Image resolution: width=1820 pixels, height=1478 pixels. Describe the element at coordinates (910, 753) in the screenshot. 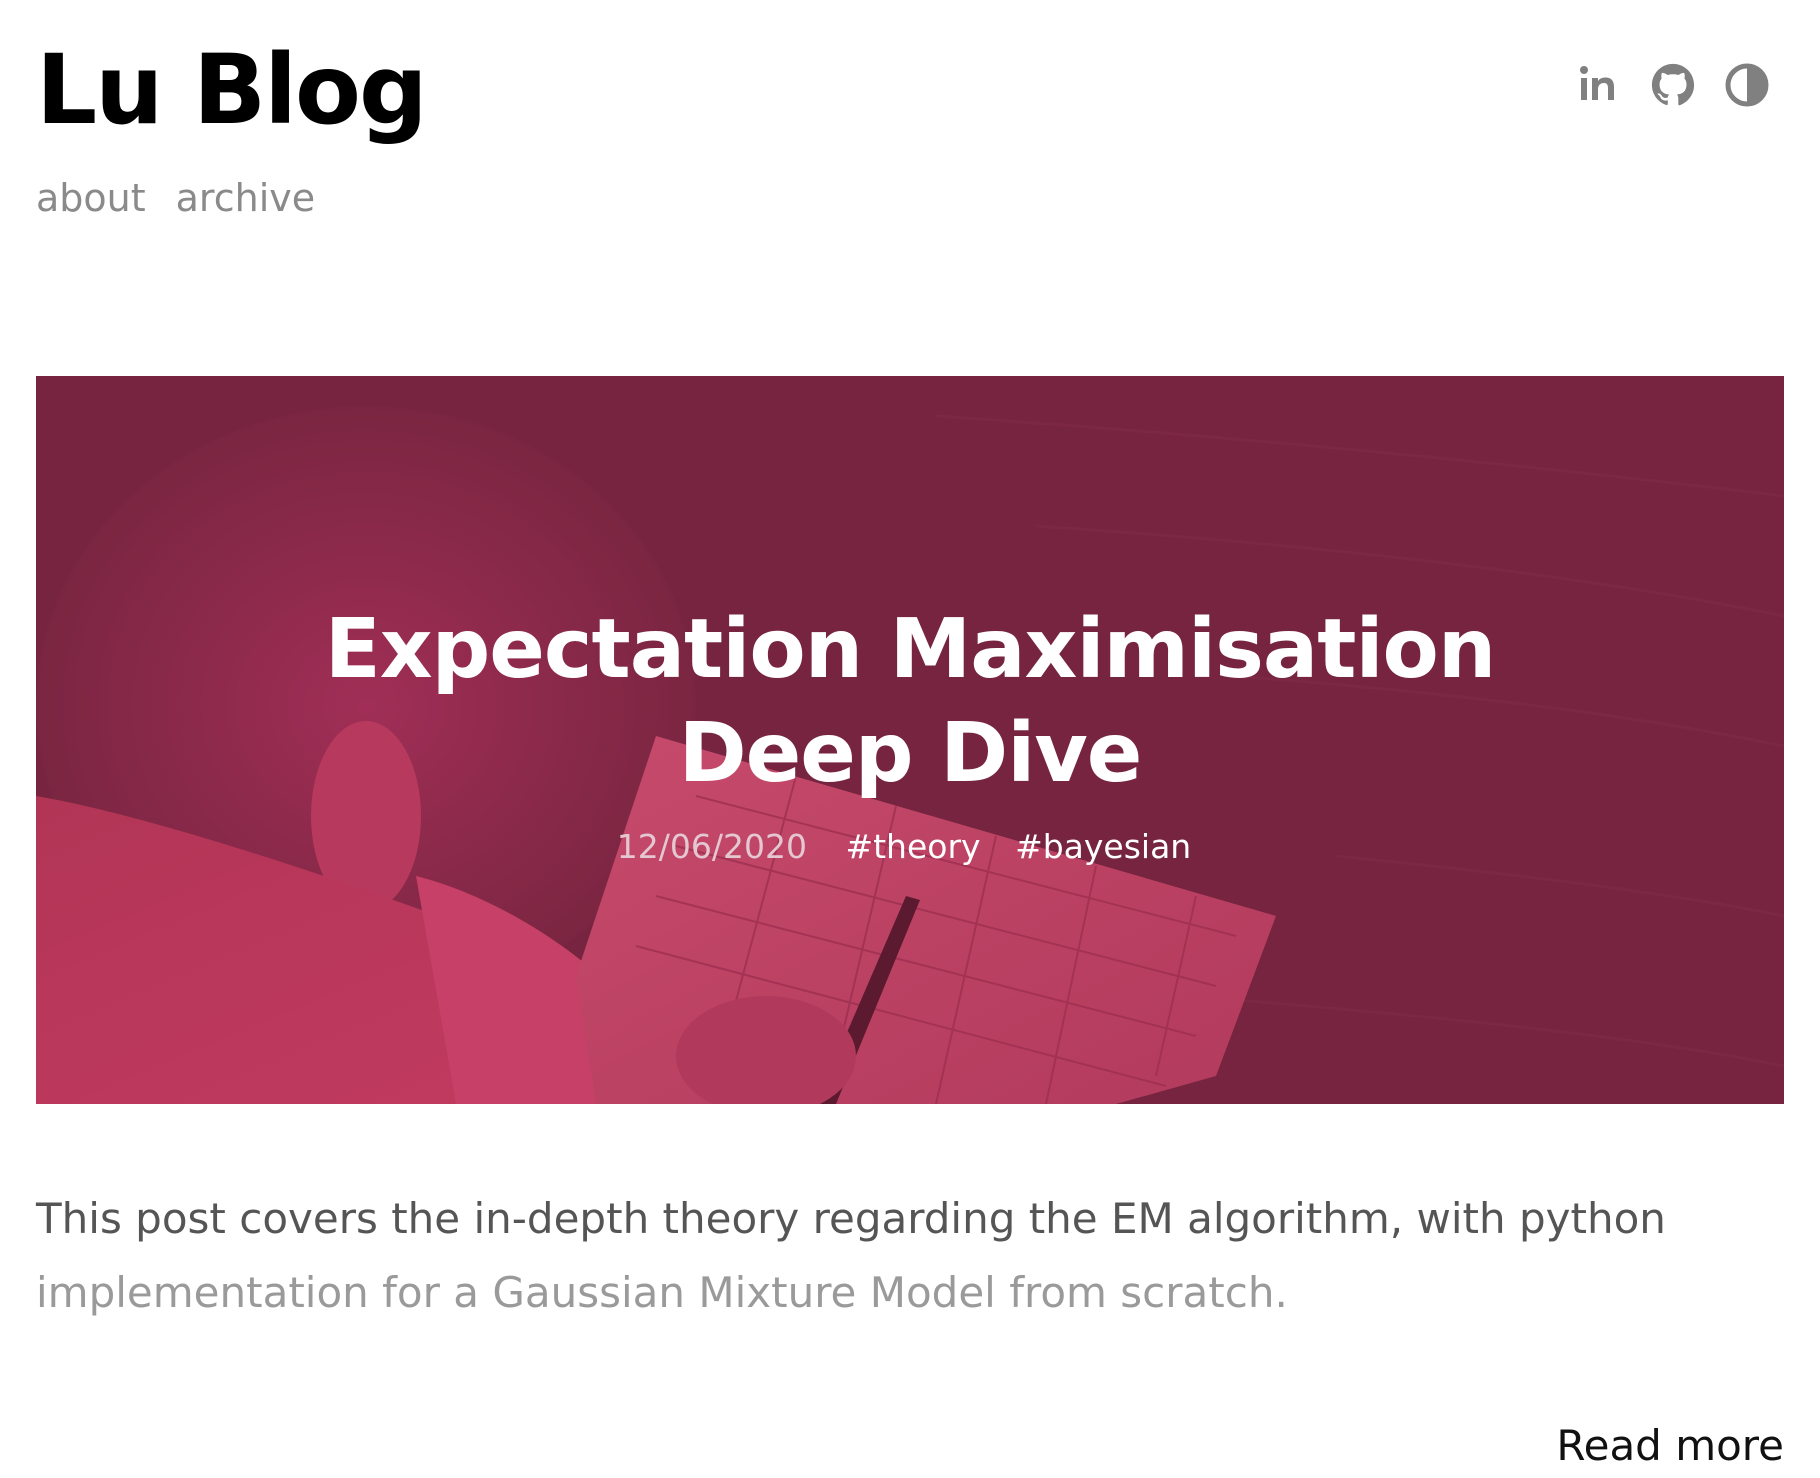

I see `post-title-line-2: Deep Dive` at that location.